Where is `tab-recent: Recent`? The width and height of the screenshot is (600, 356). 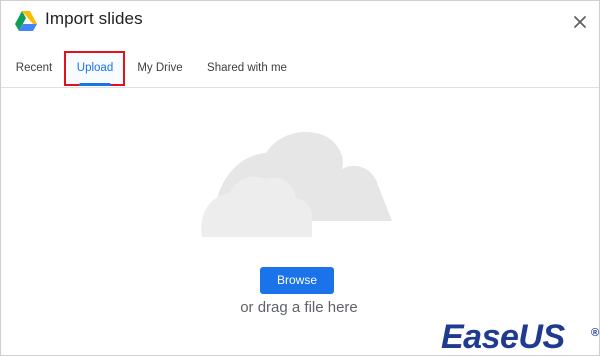 tab-recent: Recent is located at coordinates (34, 68).